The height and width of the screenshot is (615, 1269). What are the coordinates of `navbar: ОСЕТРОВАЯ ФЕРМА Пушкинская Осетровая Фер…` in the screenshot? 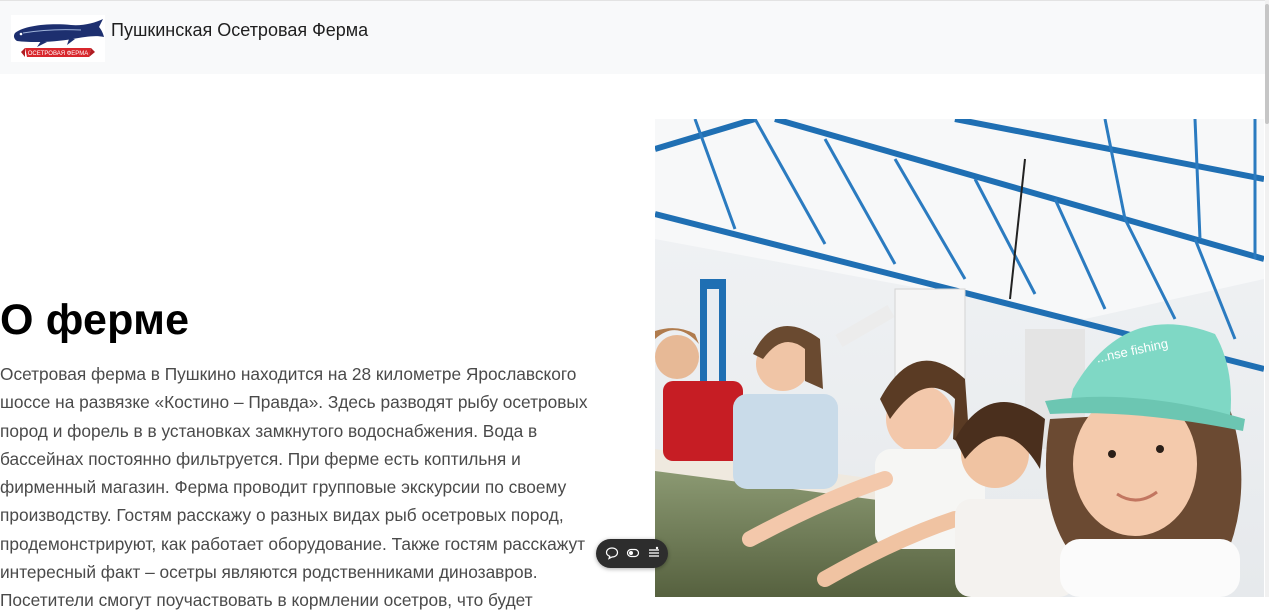 It's located at (632, 37).